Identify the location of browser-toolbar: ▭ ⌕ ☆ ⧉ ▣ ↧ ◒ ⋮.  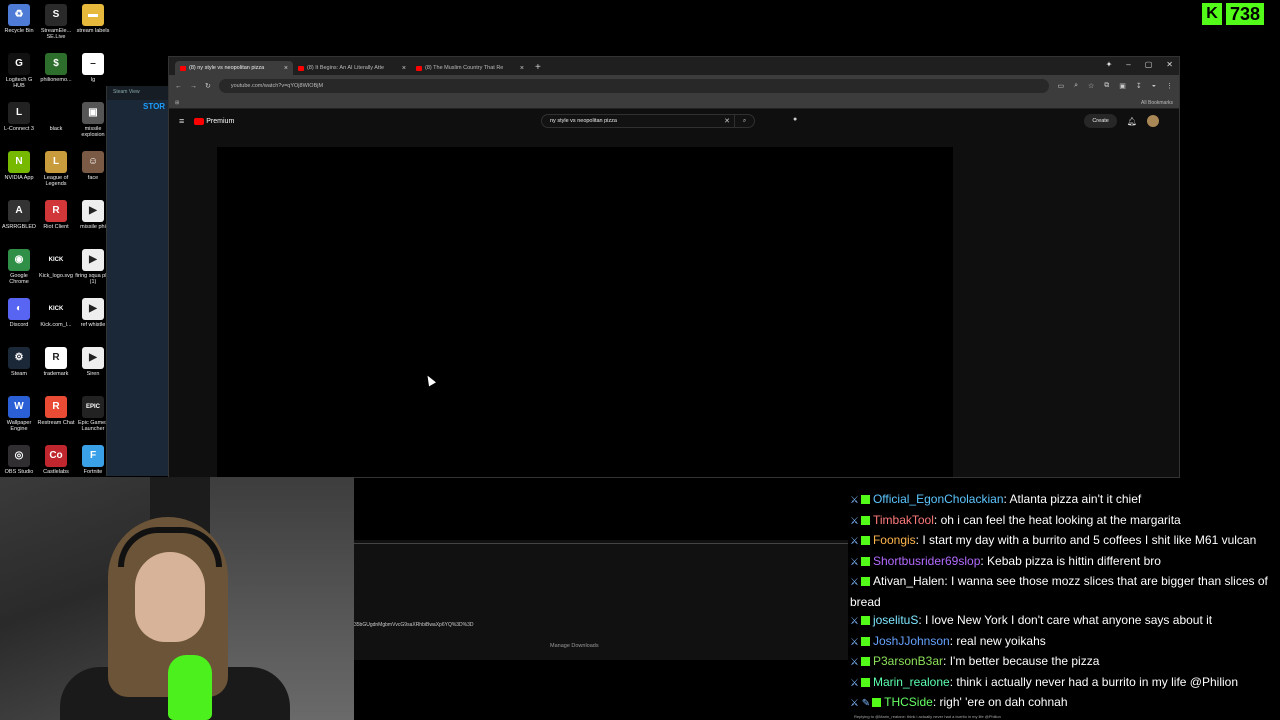
(1115, 86).